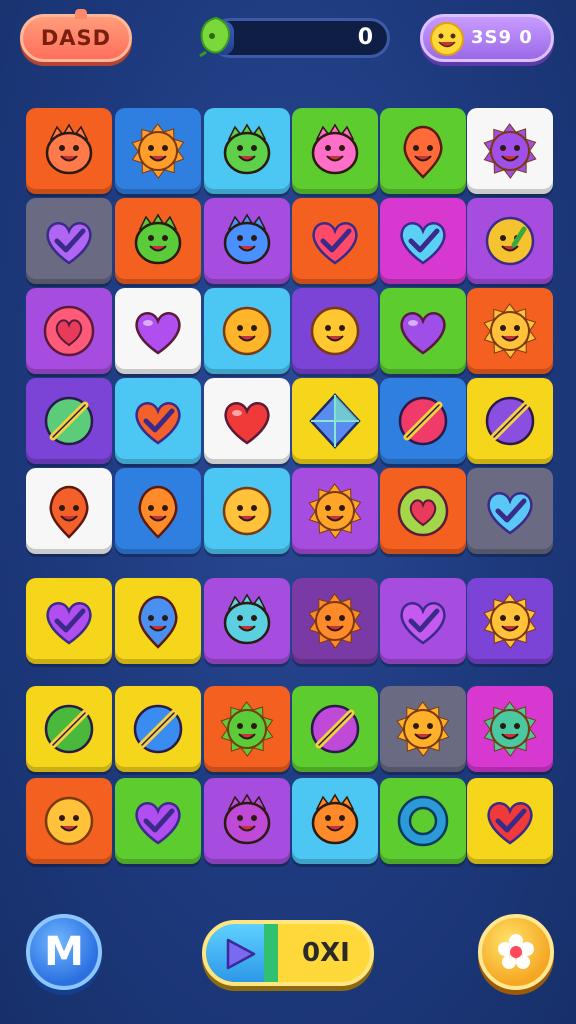  I want to click on play-label: 0XI, so click(326, 953).